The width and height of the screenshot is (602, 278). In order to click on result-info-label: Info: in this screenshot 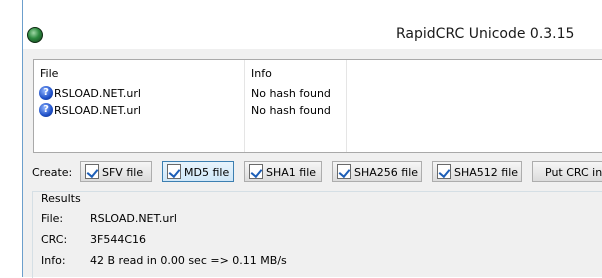, I will do `click(53, 260)`.